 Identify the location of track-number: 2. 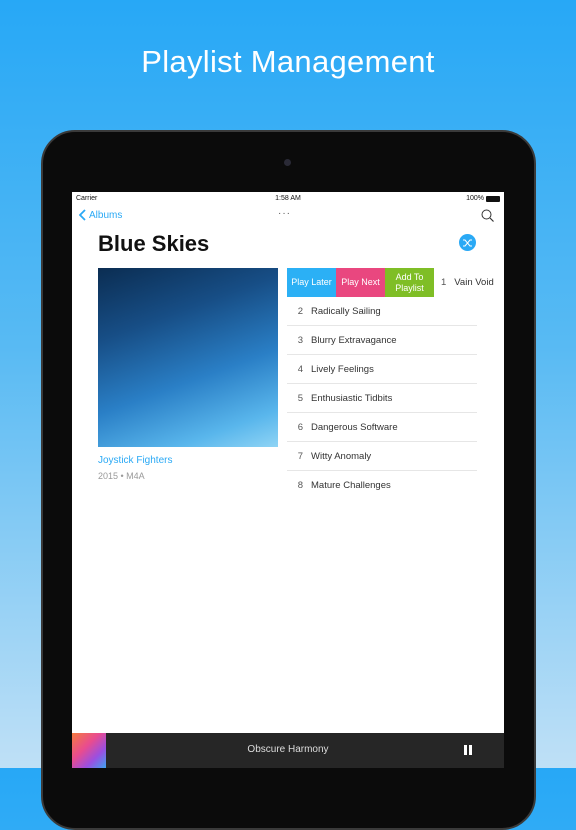
(300, 311).